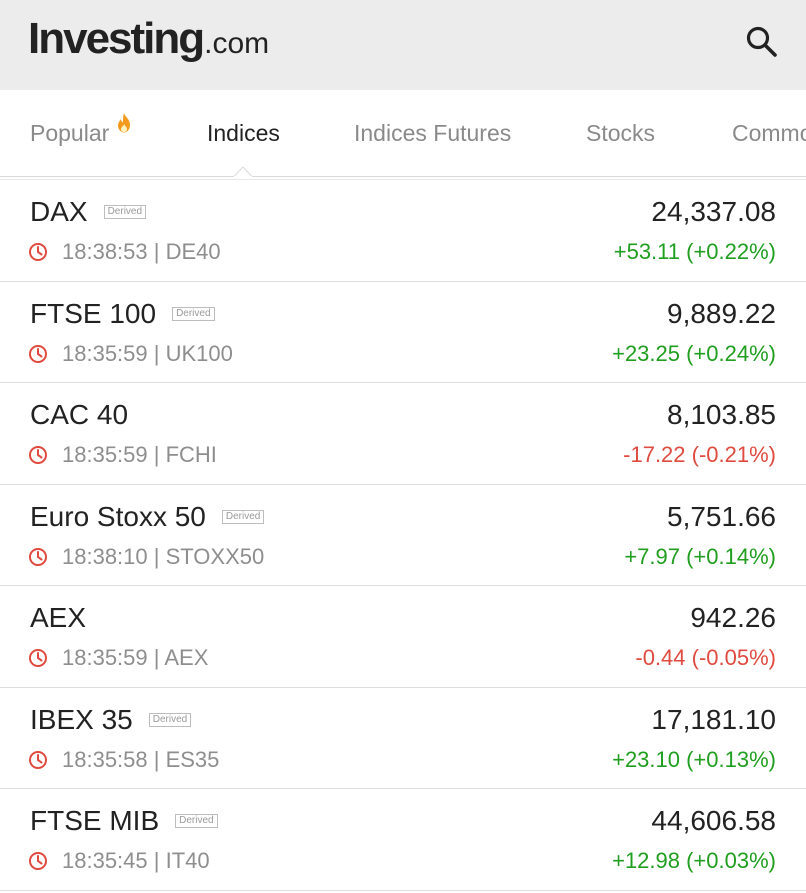  What do you see at coordinates (721, 414) in the screenshot?
I see `instrument-price: 8,103.85` at bounding box center [721, 414].